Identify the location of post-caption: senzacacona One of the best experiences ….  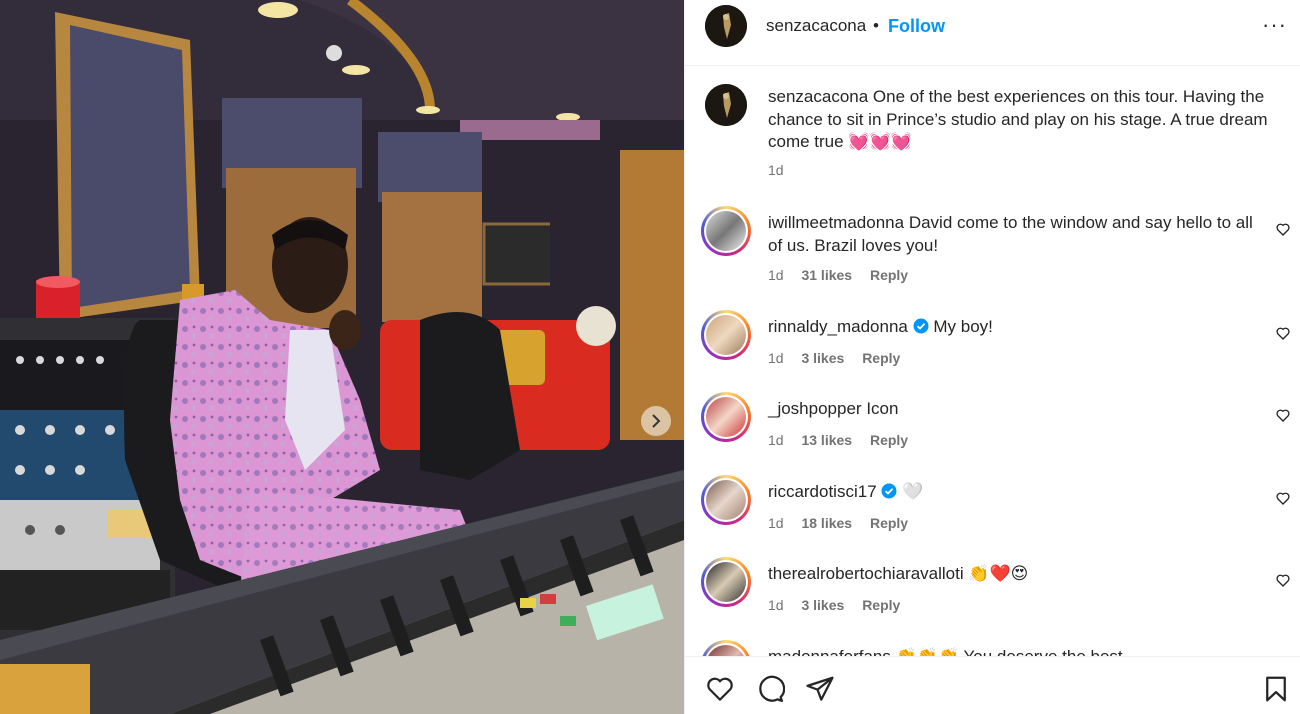
(1018, 120).